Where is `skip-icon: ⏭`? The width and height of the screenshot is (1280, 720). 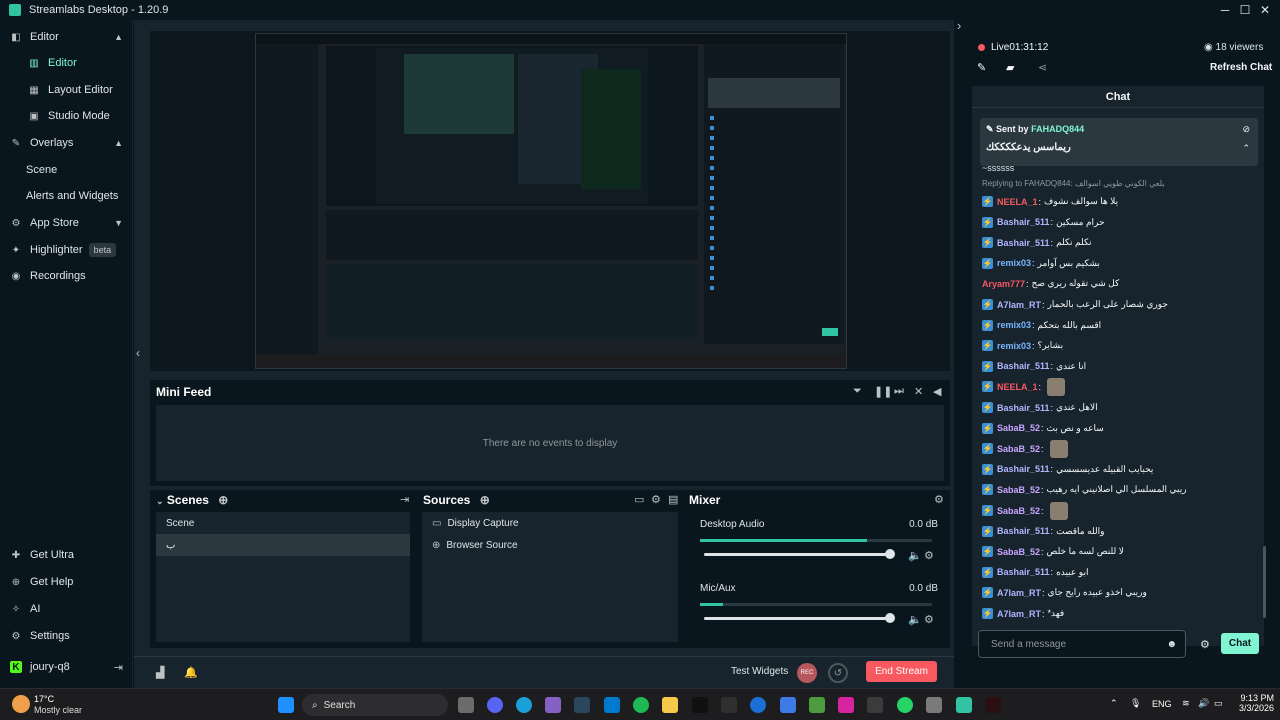
skip-icon: ⏭ is located at coordinates (899, 391).